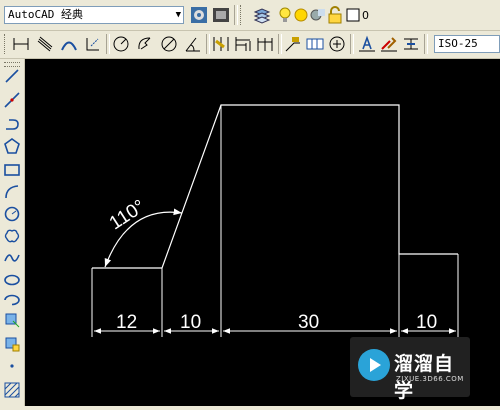  I want to click on workspace-settings-icon, so click(199, 15).